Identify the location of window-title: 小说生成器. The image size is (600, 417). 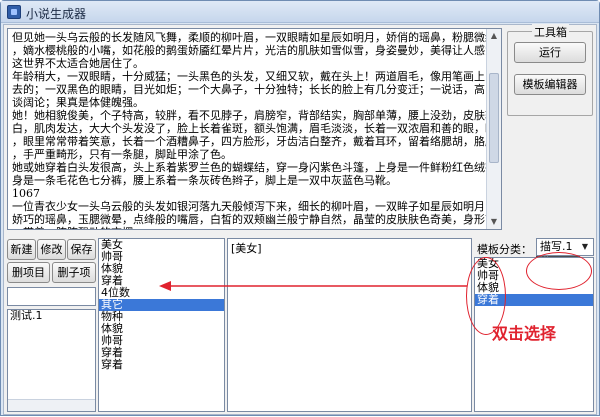
(56, 14).